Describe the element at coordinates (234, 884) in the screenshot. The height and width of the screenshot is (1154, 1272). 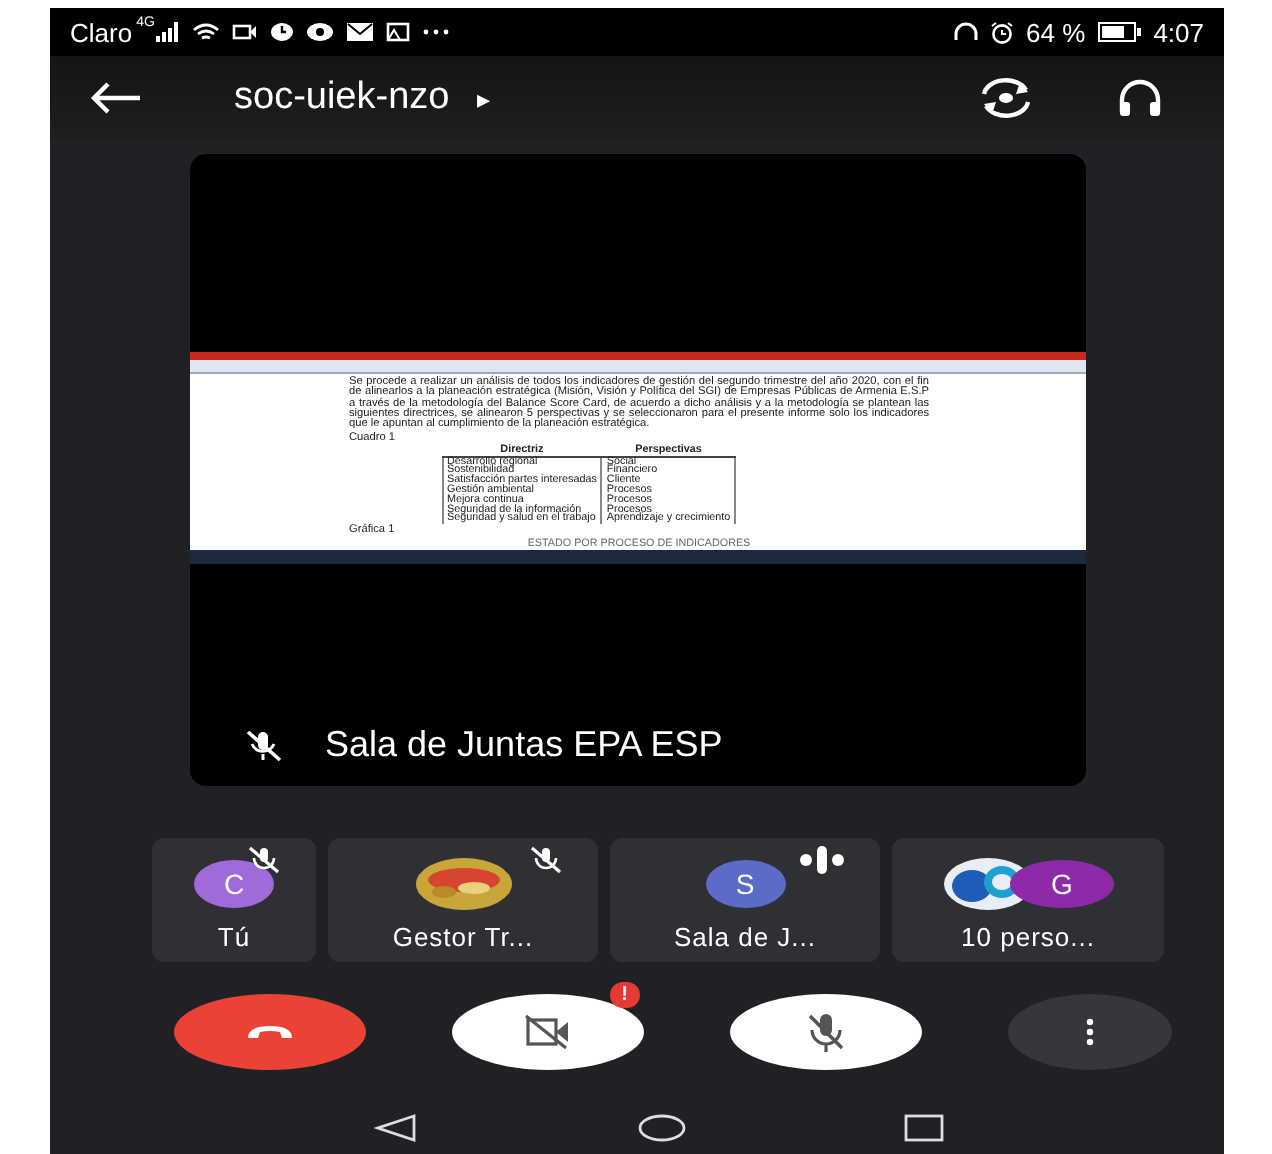
I see `avatar: C` at that location.